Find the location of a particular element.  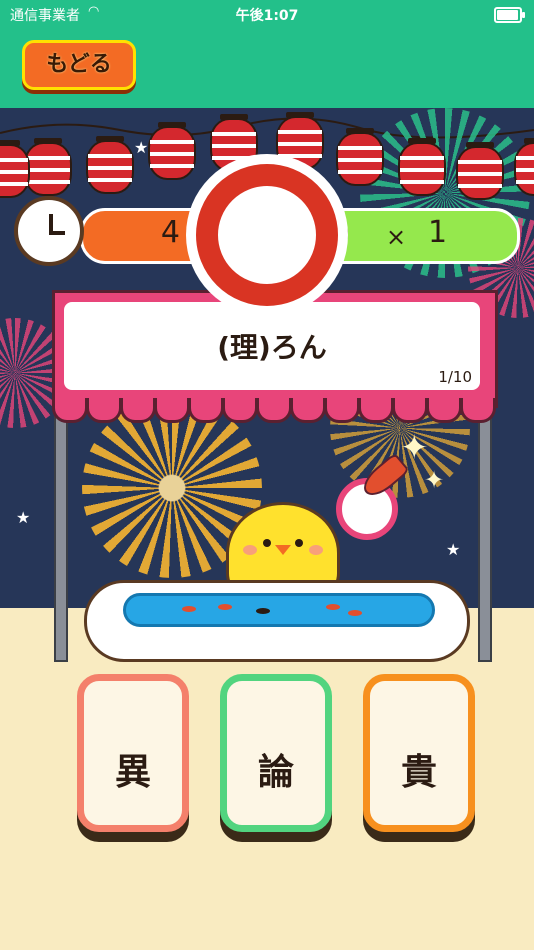

answer-button-2: 論 is located at coordinates (276, 753).